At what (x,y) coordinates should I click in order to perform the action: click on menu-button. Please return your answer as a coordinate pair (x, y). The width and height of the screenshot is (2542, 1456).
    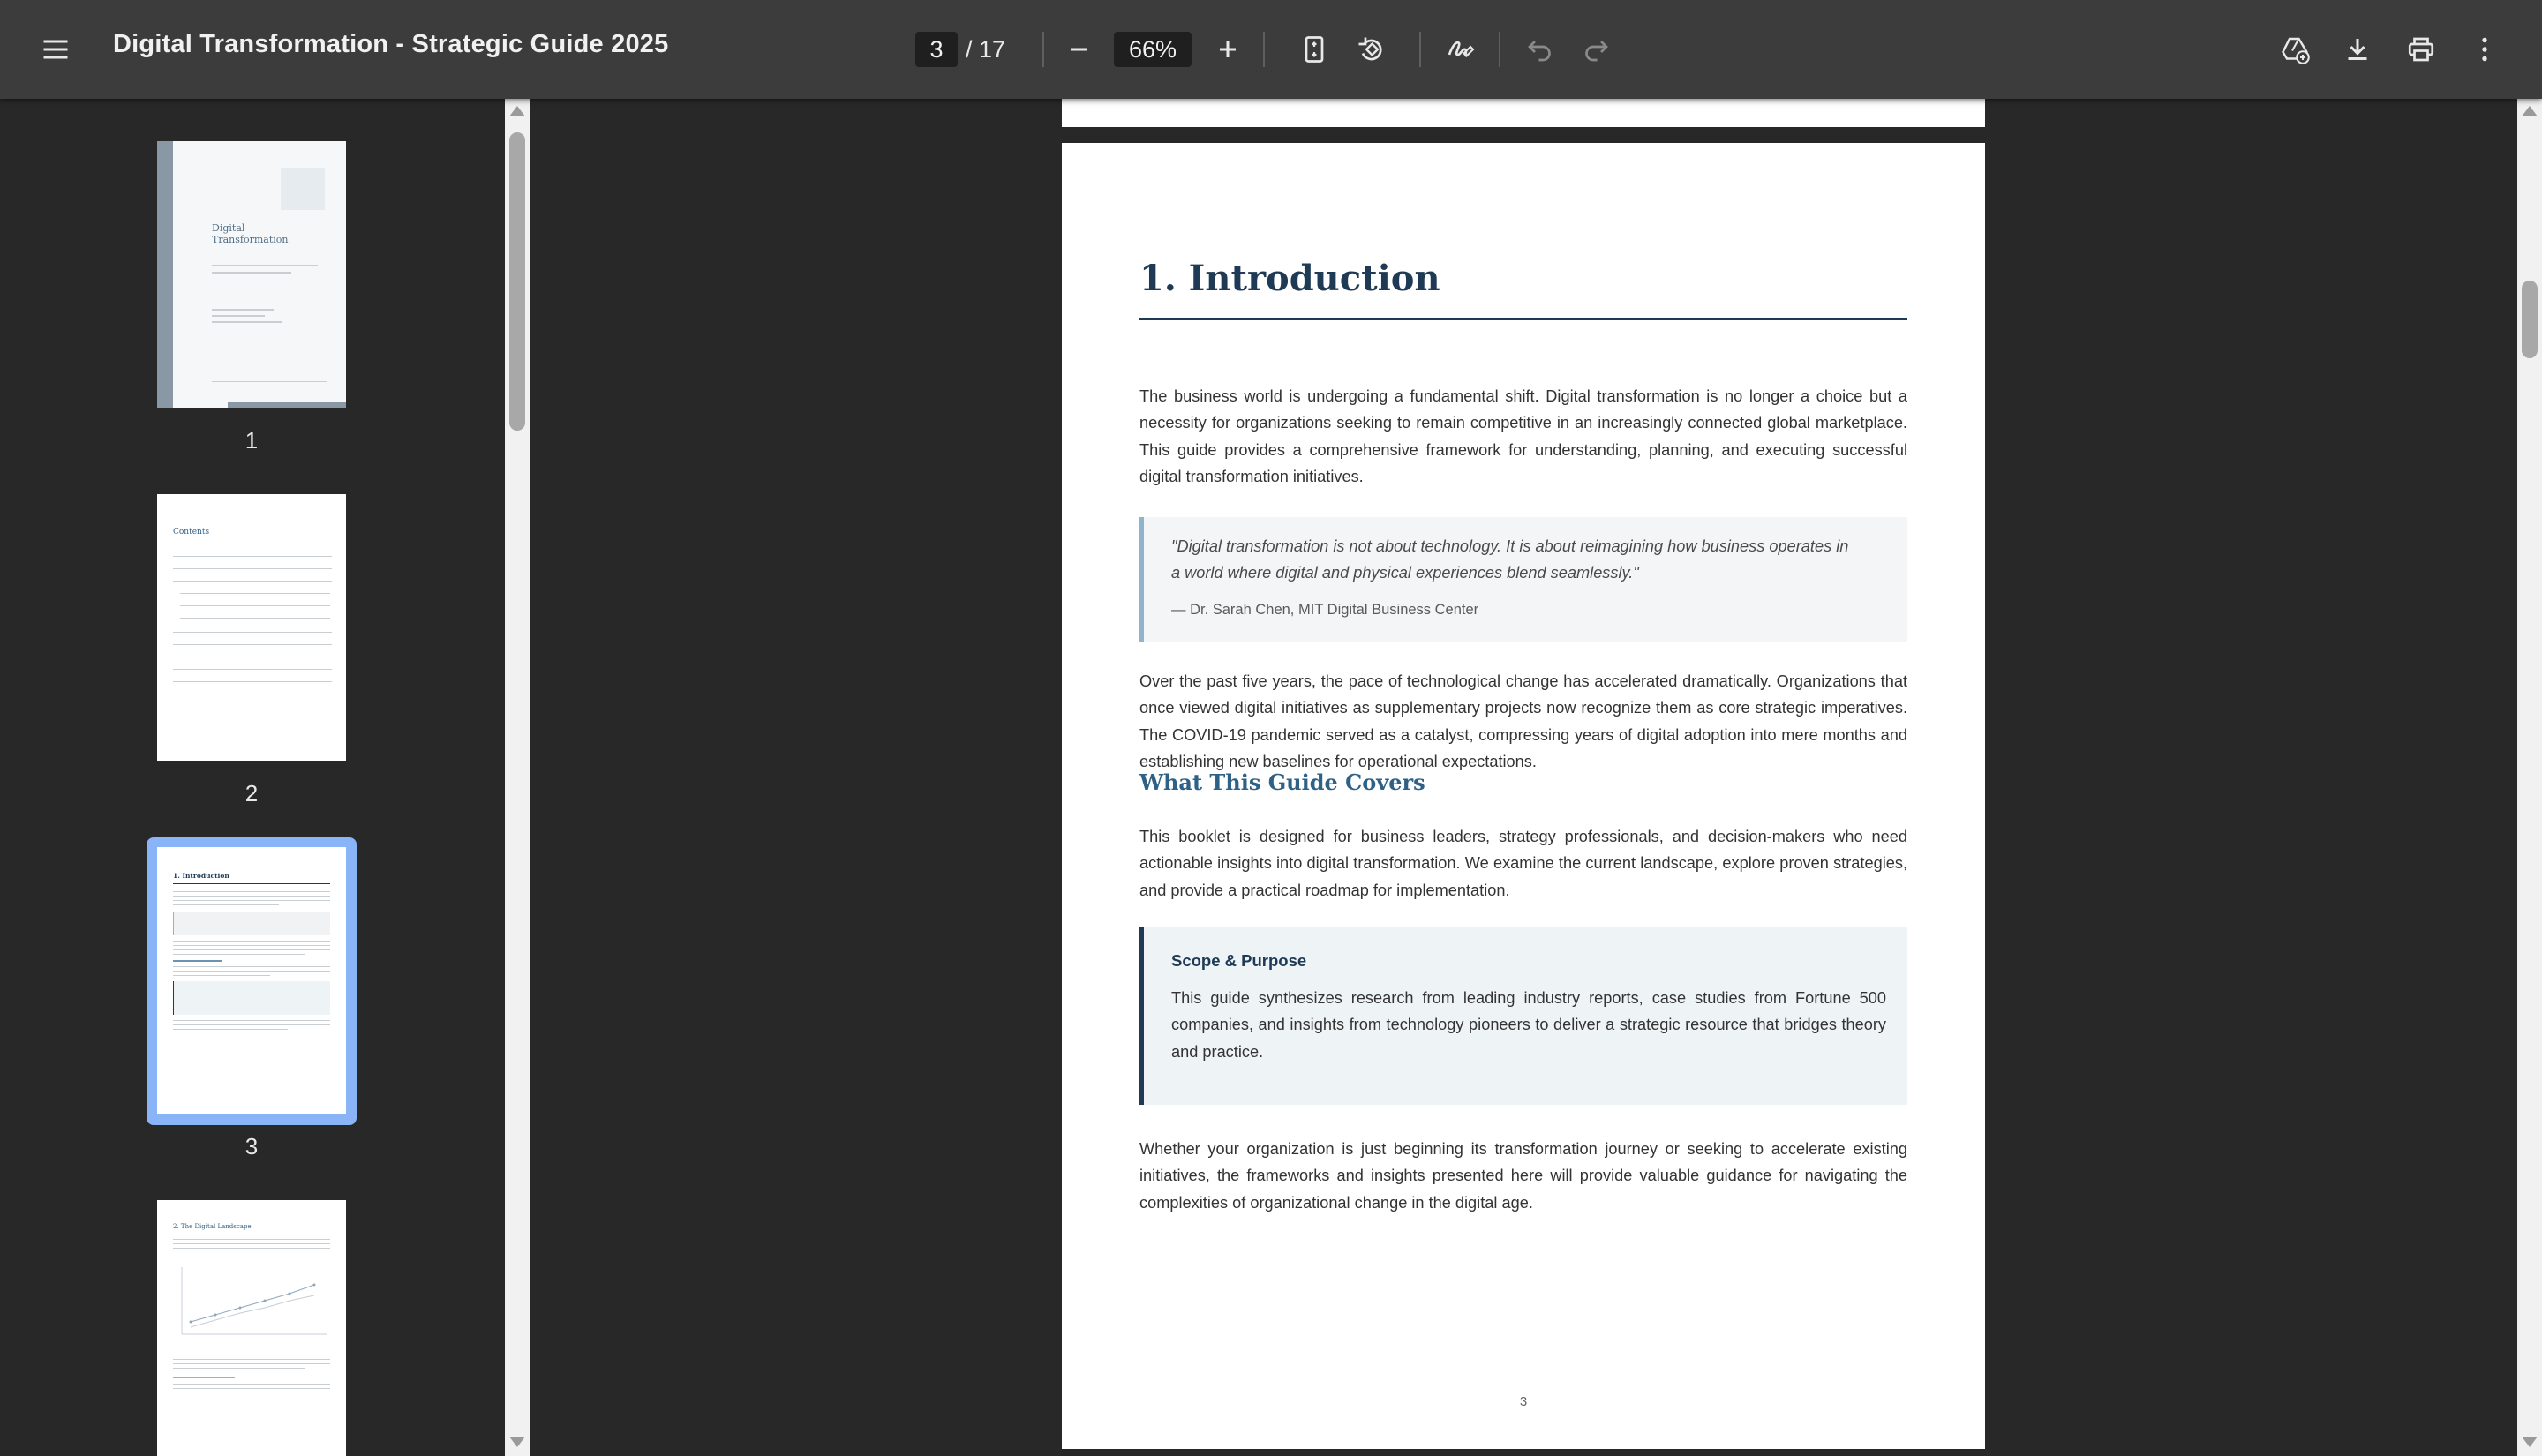
    Looking at the image, I should click on (55, 49).